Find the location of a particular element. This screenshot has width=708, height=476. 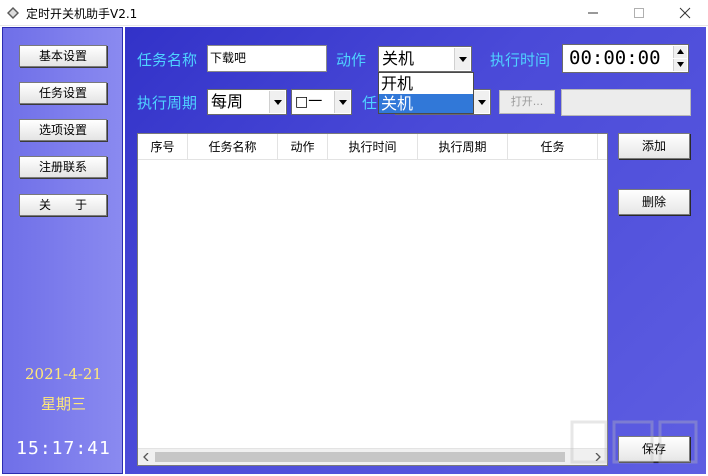

title-bar: 定时开关机助手V2.1 is located at coordinates (354, 13).